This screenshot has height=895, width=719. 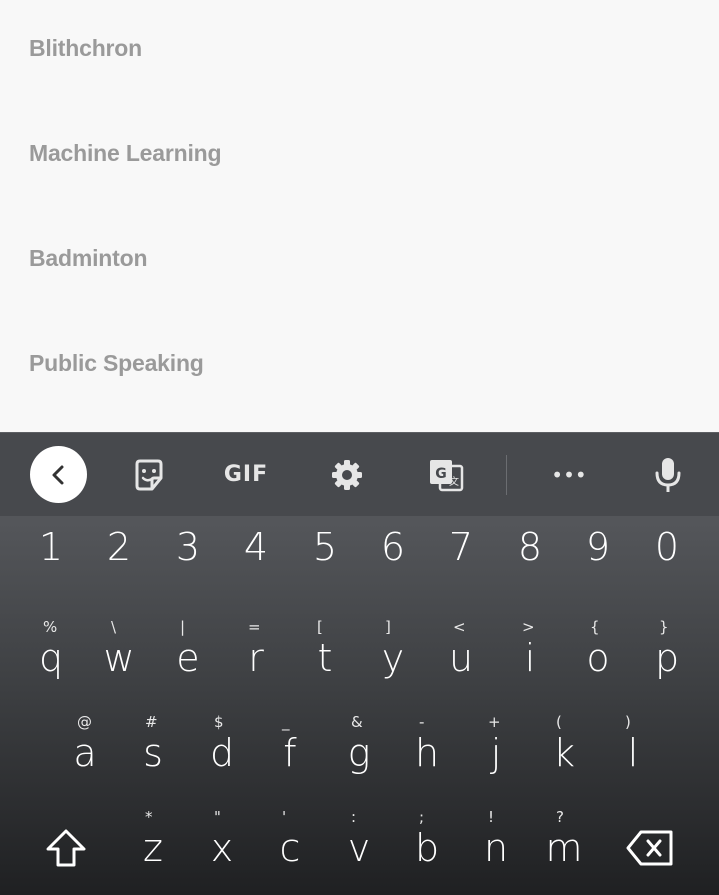 What do you see at coordinates (598, 547) in the screenshot?
I see `key-label: 9` at bounding box center [598, 547].